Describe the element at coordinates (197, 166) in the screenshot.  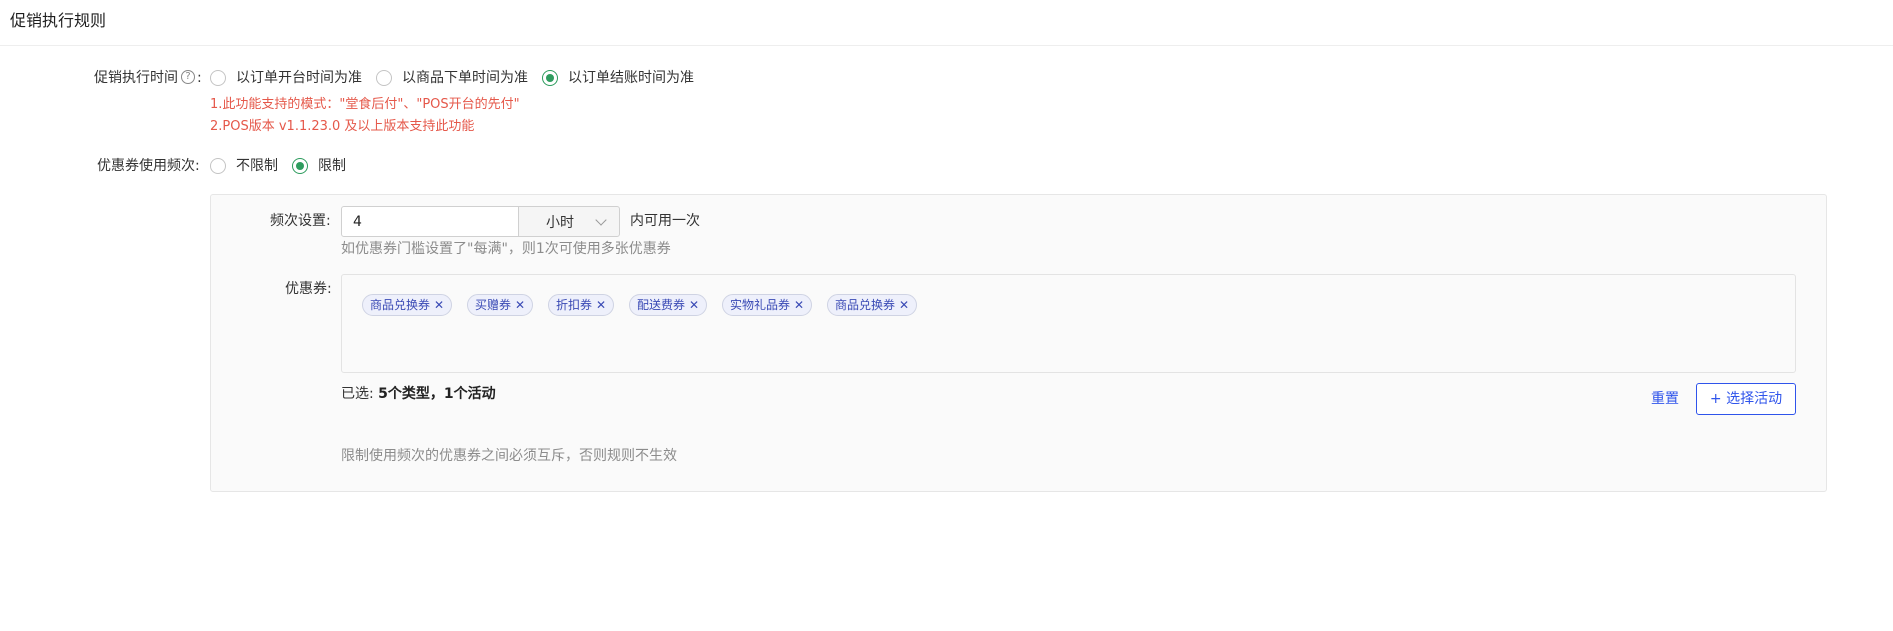
I see `coupon-frequency-colon: :` at that location.